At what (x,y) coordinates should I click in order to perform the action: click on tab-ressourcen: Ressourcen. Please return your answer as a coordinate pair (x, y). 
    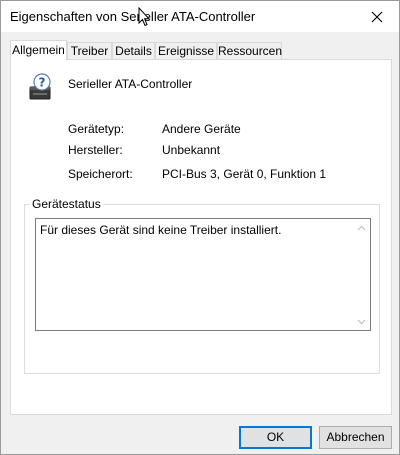
    Looking at the image, I should click on (249, 51).